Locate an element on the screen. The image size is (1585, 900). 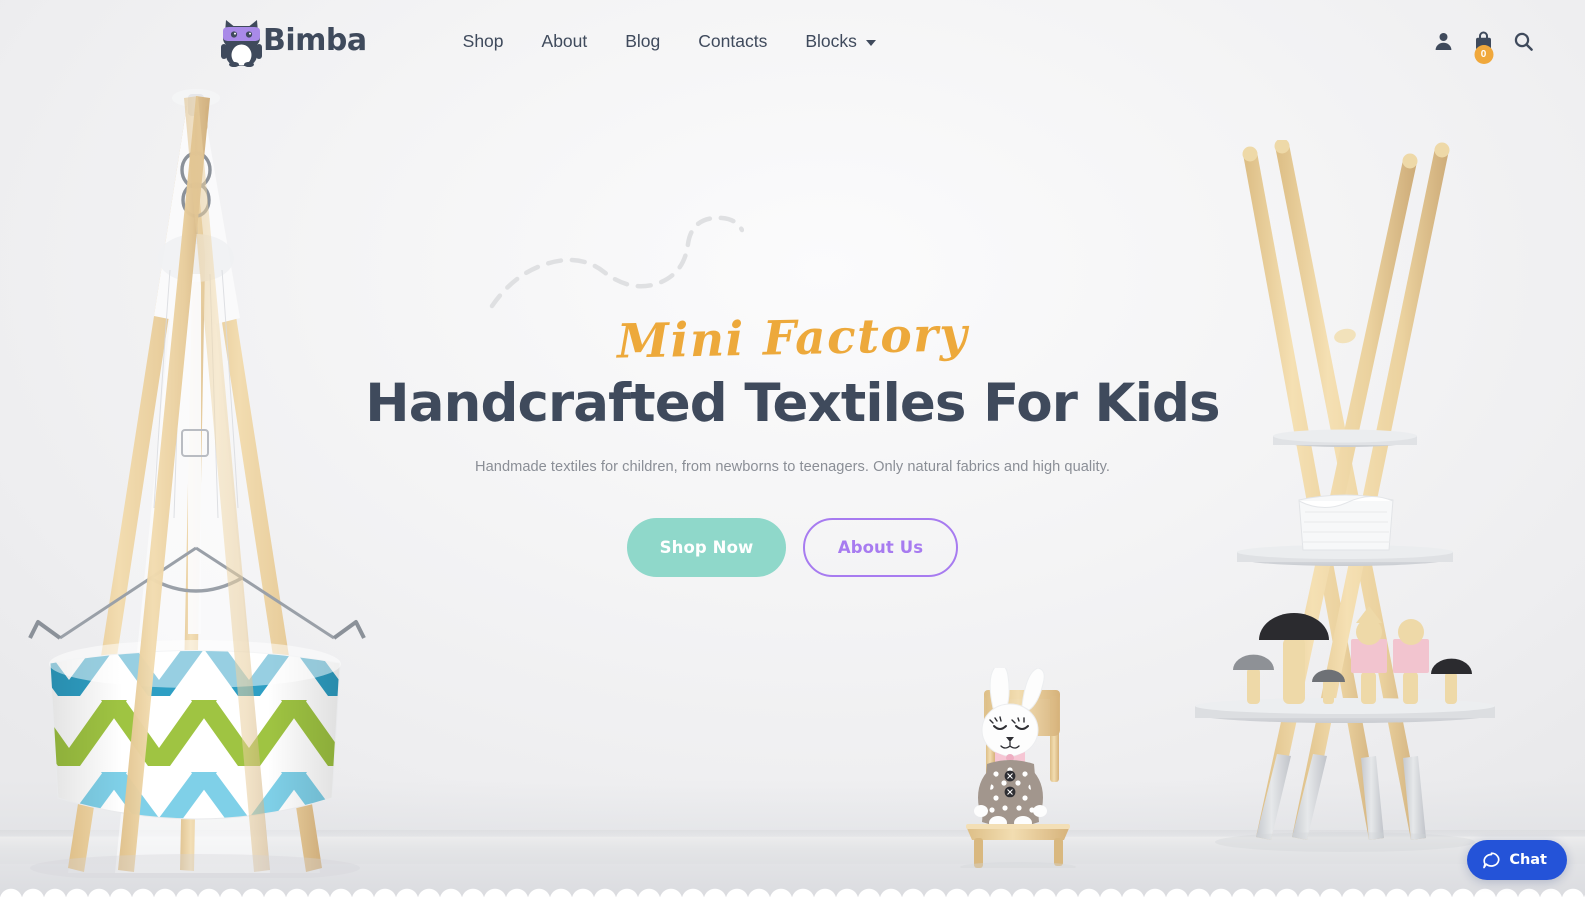
nav-item-contacts: Contacts is located at coordinates (732, 41).